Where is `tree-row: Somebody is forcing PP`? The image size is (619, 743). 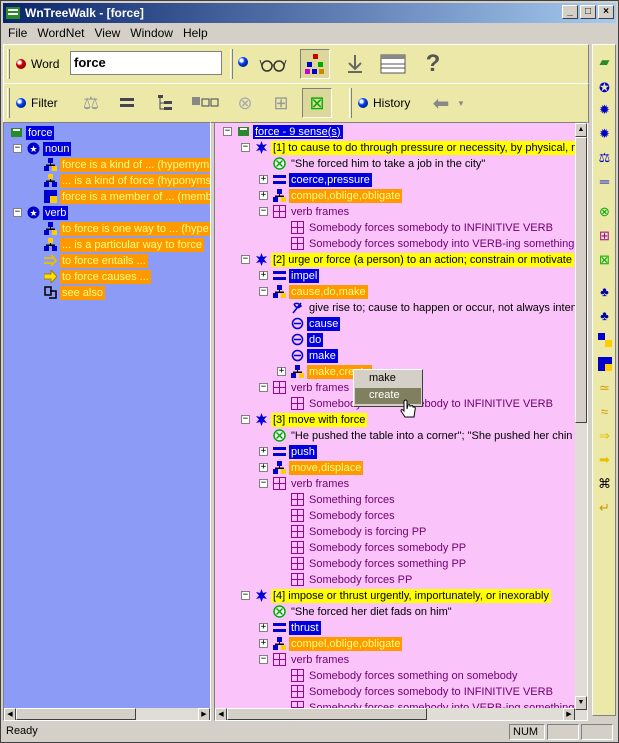
tree-row: Somebody is forcing PP is located at coordinates (359, 531).